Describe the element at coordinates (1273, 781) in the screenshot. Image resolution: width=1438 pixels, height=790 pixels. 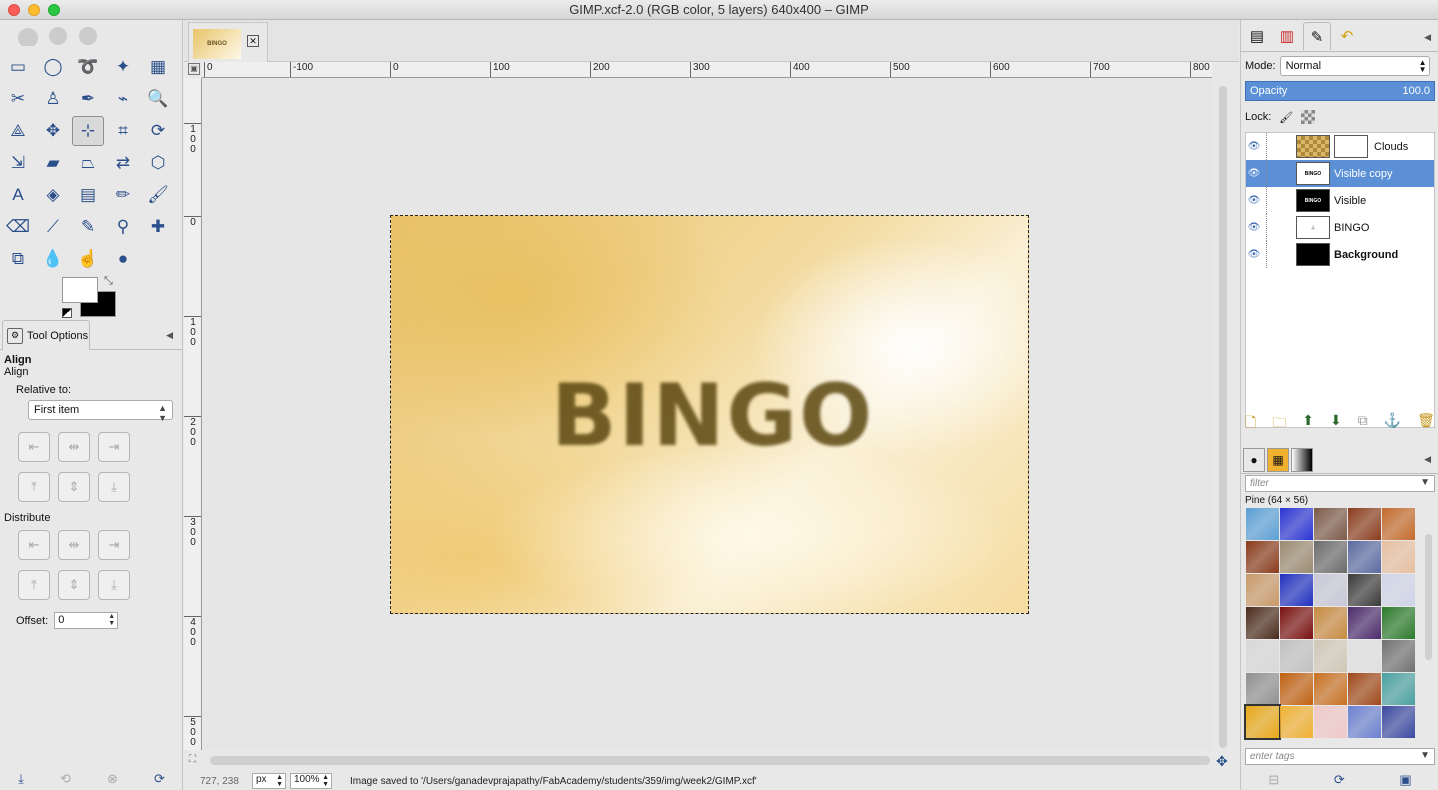
I see `edit-pattern-icon: ⊟` at that location.